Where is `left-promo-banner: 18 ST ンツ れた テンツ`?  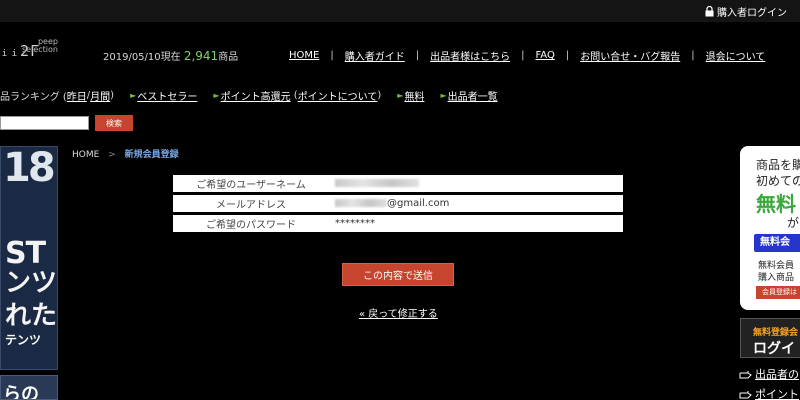
left-promo-banner: 18 ST ンツ れた テンツ is located at coordinates (29, 258).